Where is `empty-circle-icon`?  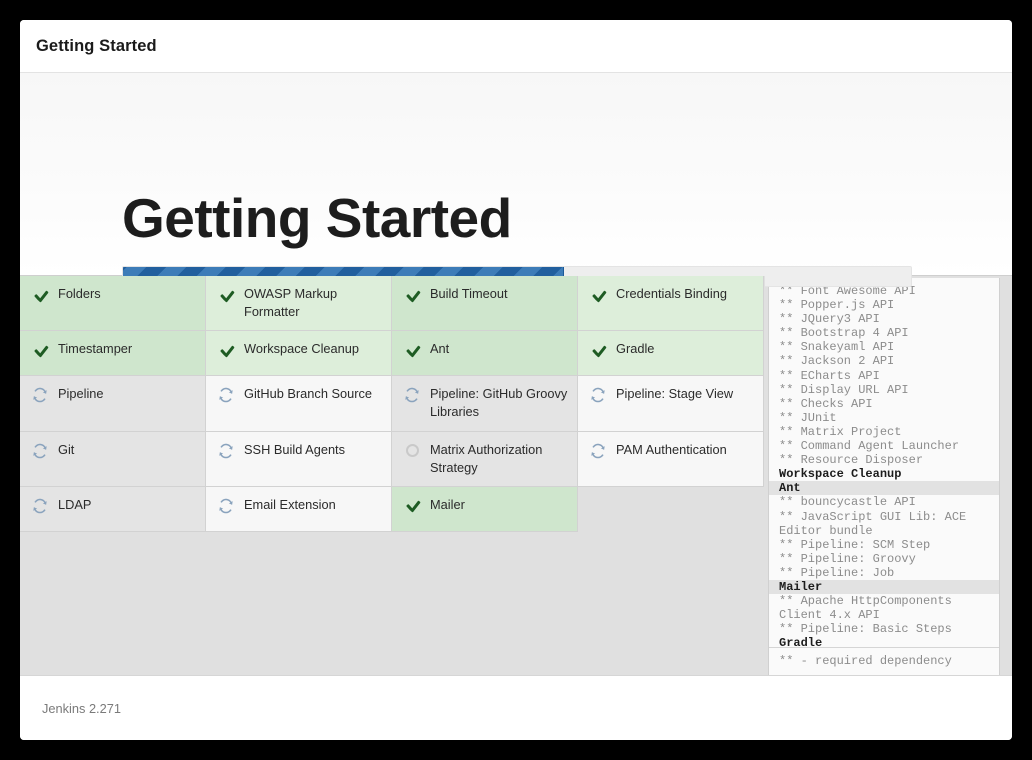
empty-circle-icon is located at coordinates (412, 451).